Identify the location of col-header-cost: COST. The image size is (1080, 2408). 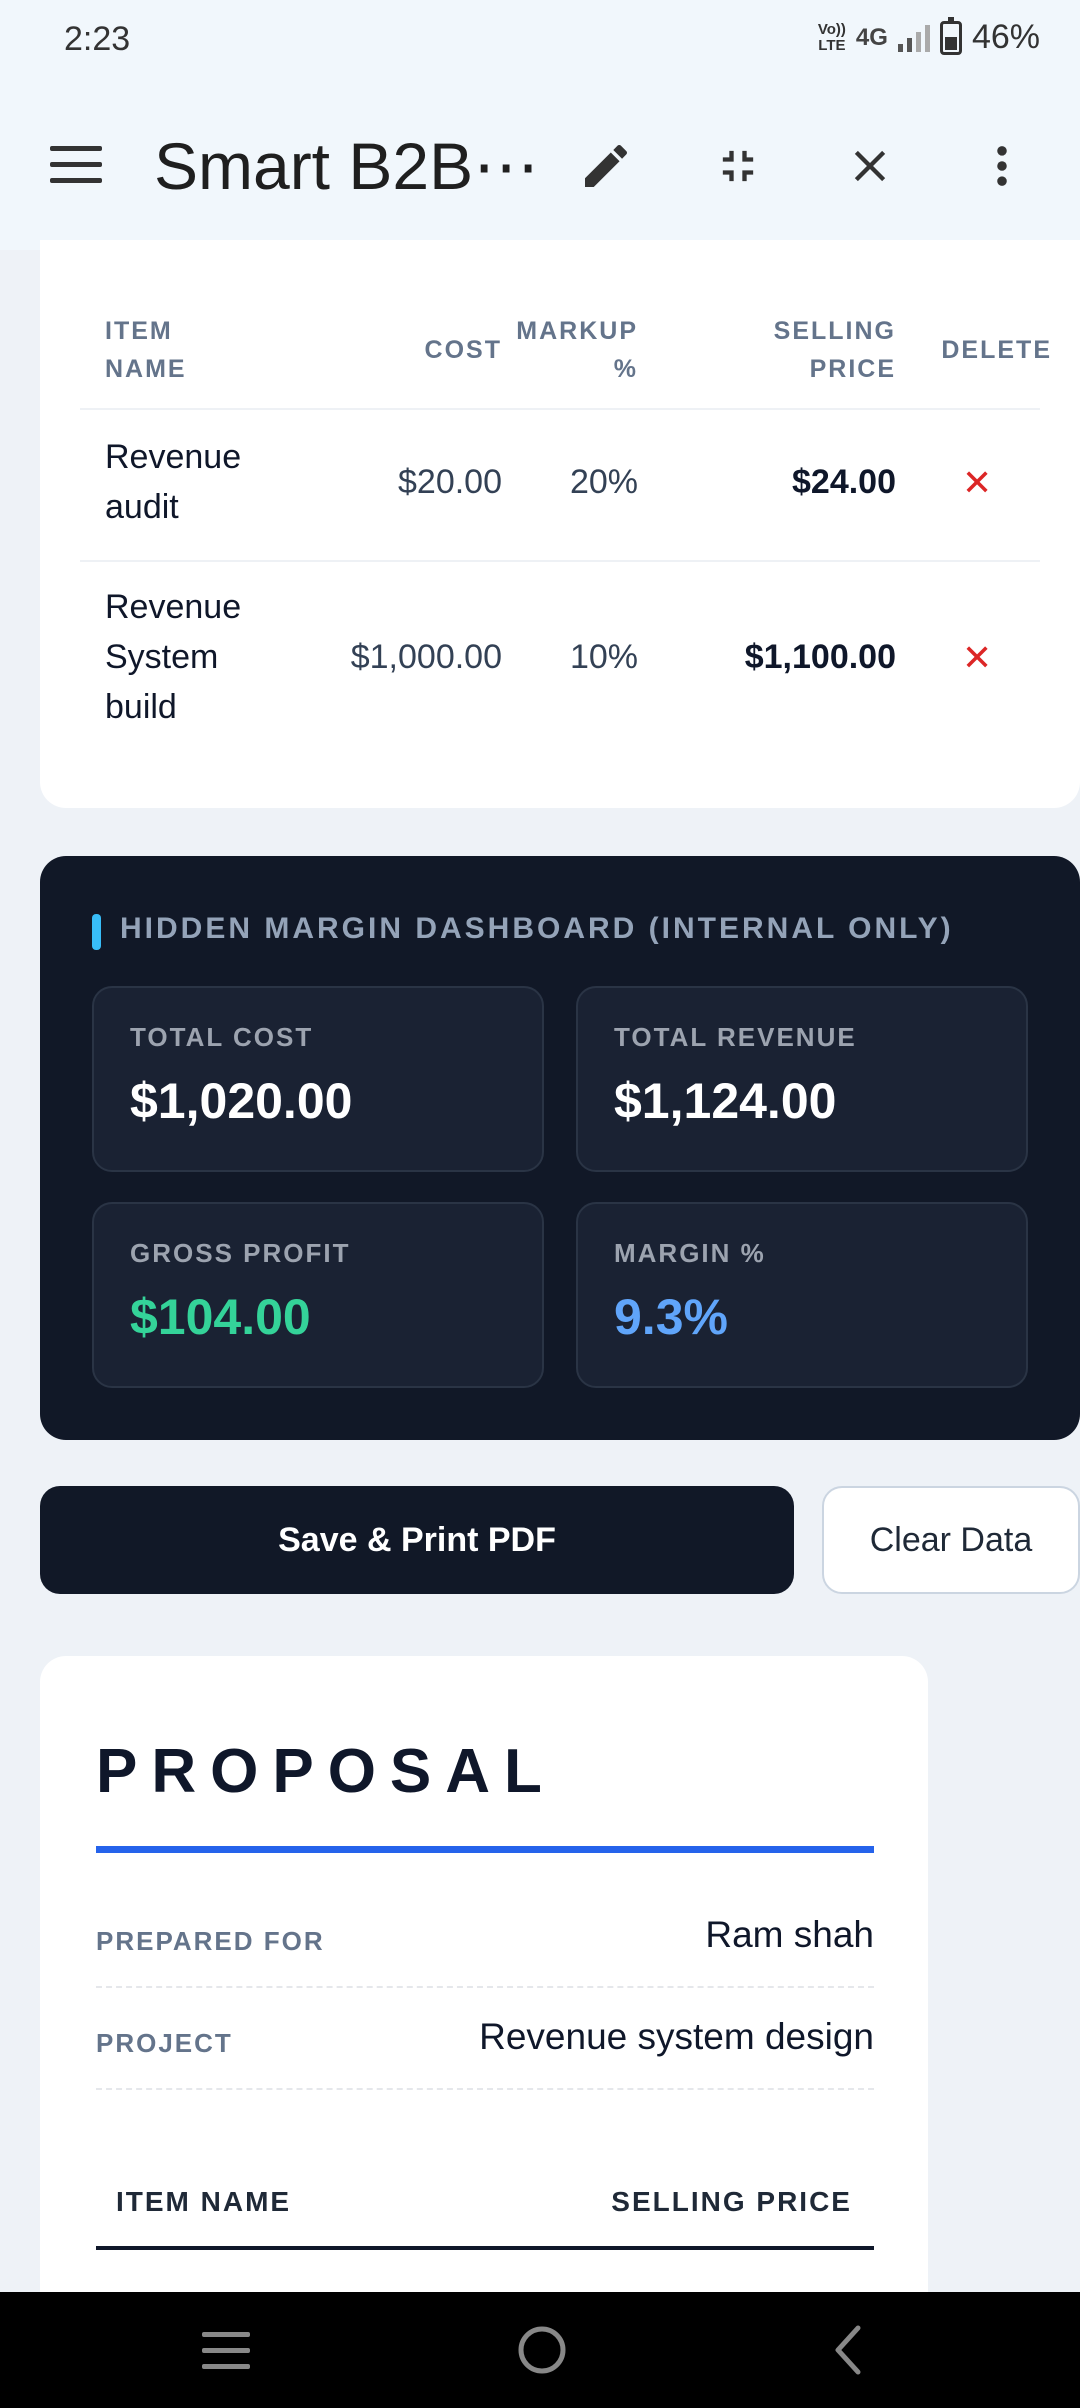
(463, 350).